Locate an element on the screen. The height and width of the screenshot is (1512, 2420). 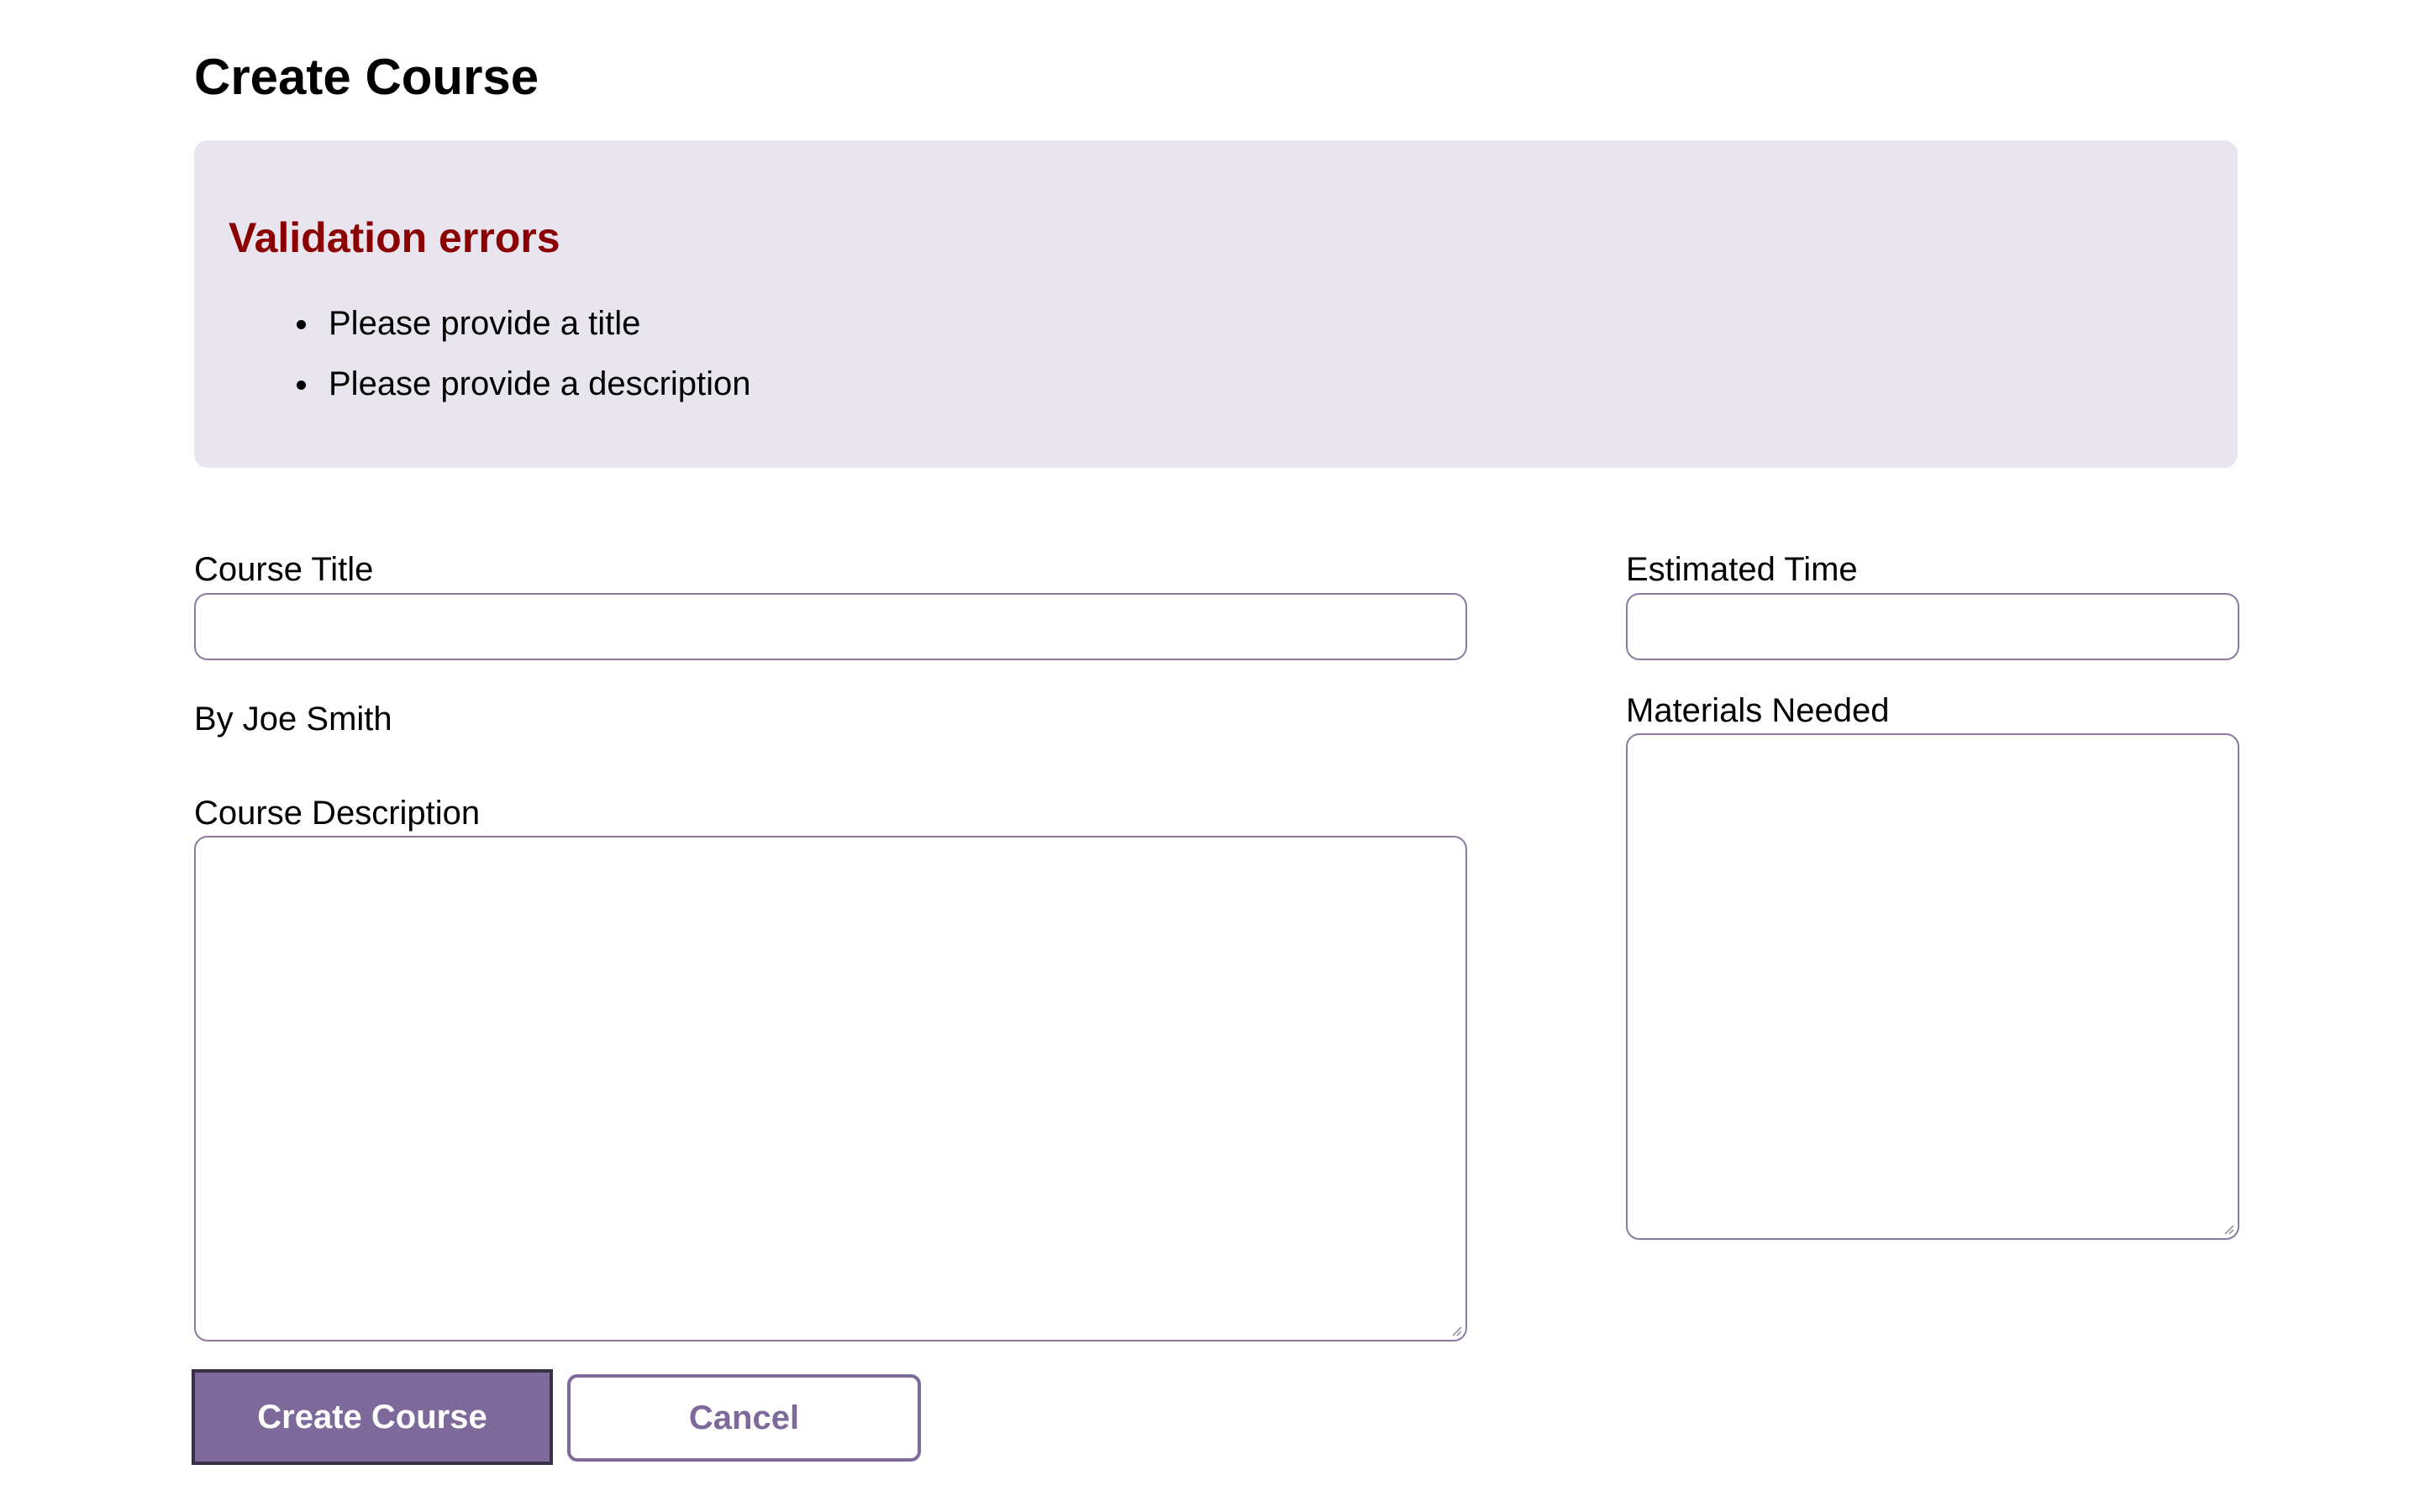
materials-needed-textarea is located at coordinates (1932, 986).